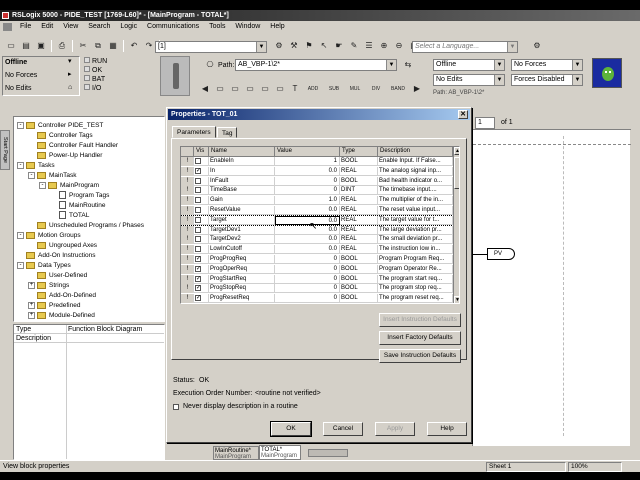 Image resolution: width=640 pixels, height=480 pixels. I want to click on edit-icon: ✎, so click(354, 46).